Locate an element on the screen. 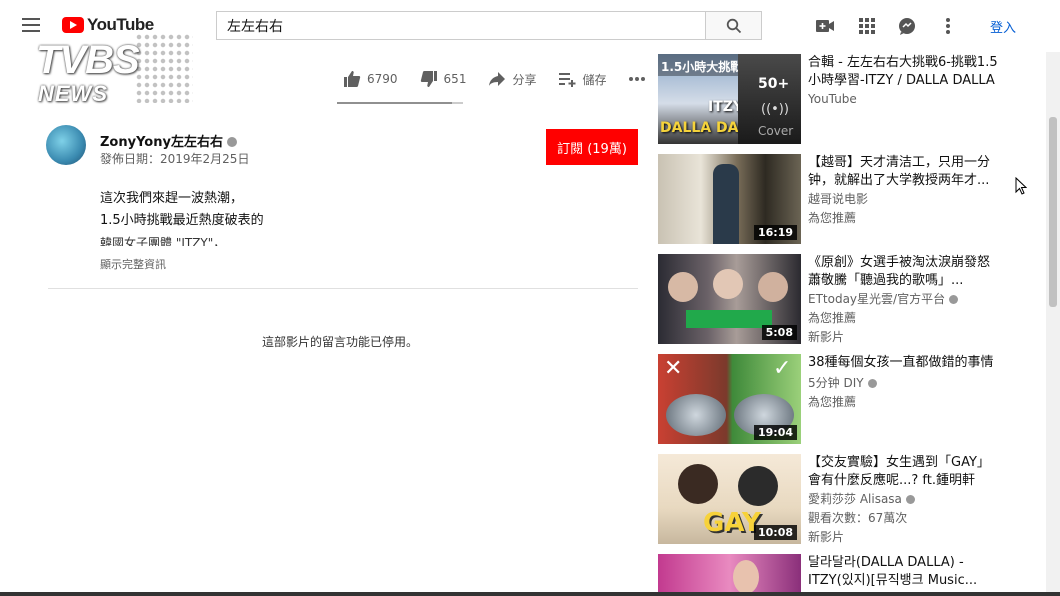  save-label: 儲存 is located at coordinates (594, 79).